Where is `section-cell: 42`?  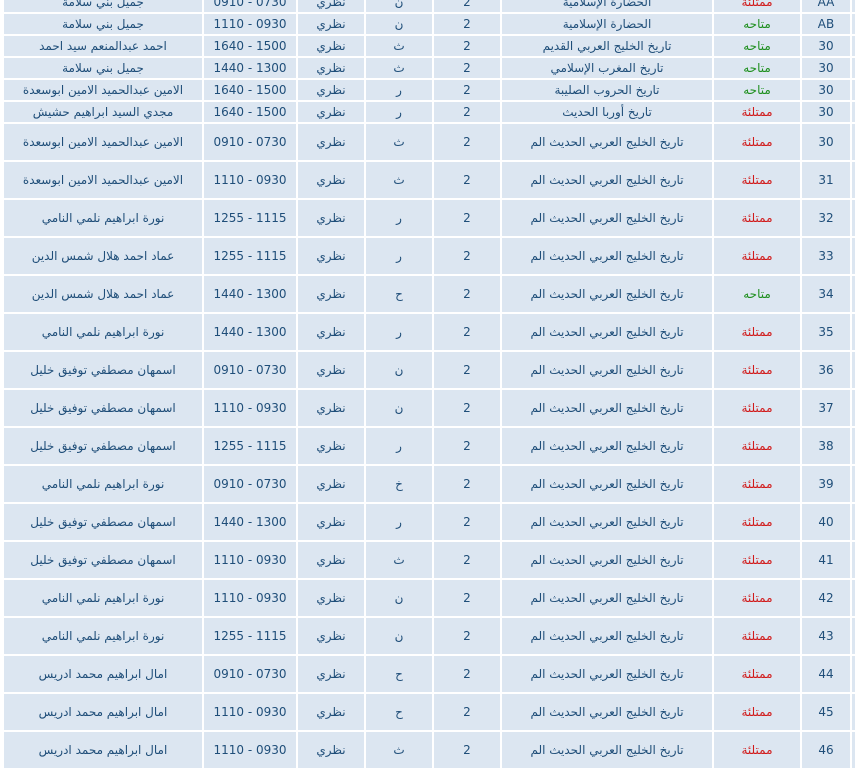
section-cell: 42 is located at coordinates (826, 598).